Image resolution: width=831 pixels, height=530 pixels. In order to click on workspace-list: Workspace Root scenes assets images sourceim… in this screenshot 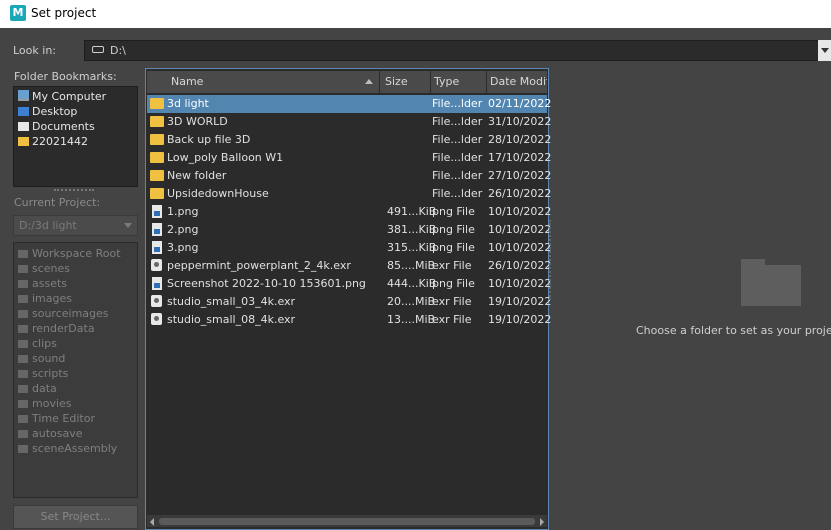, I will do `click(75, 370)`.